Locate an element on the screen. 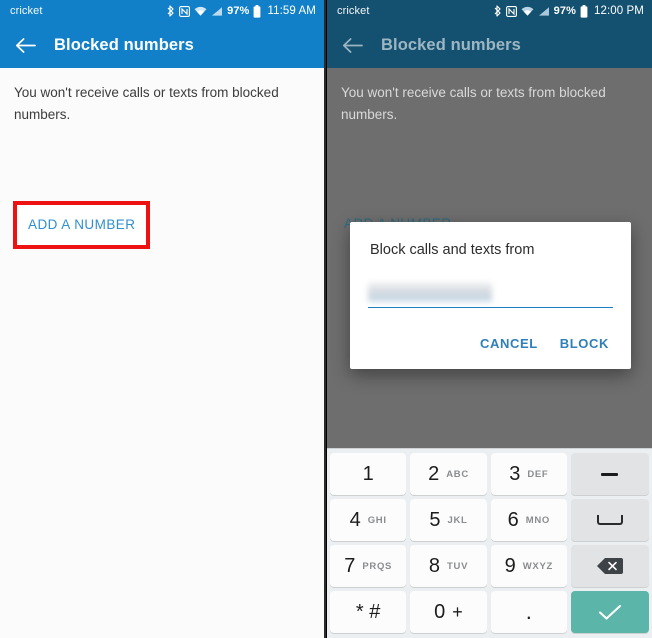  block-button: BLOCK is located at coordinates (584, 343).